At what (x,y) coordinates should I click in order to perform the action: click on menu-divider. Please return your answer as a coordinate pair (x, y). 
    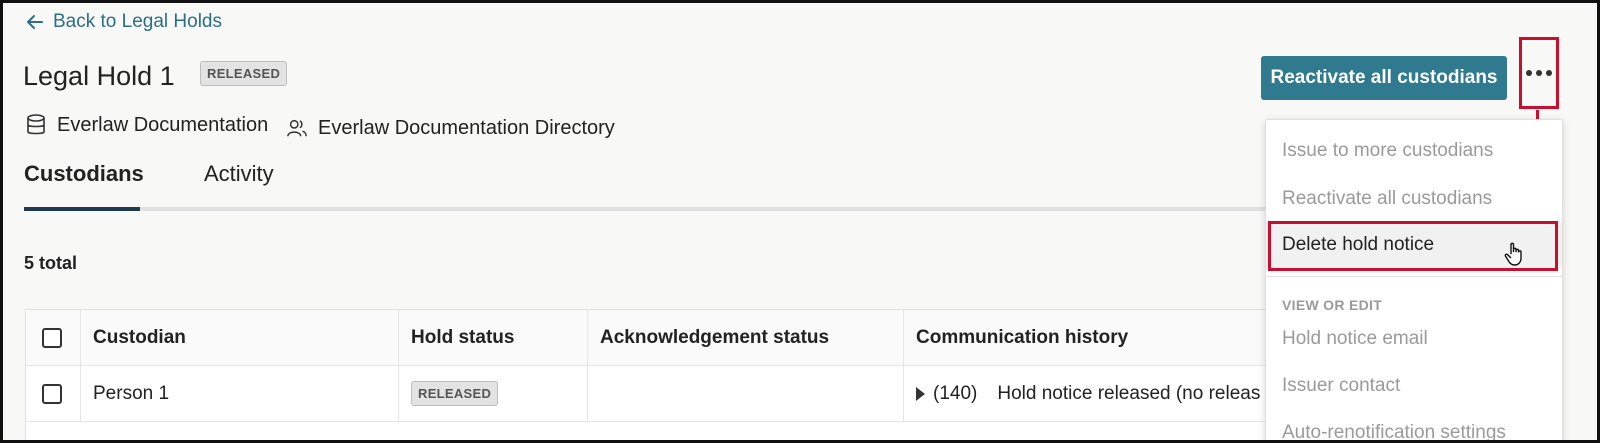
    Looking at the image, I should click on (1414, 276).